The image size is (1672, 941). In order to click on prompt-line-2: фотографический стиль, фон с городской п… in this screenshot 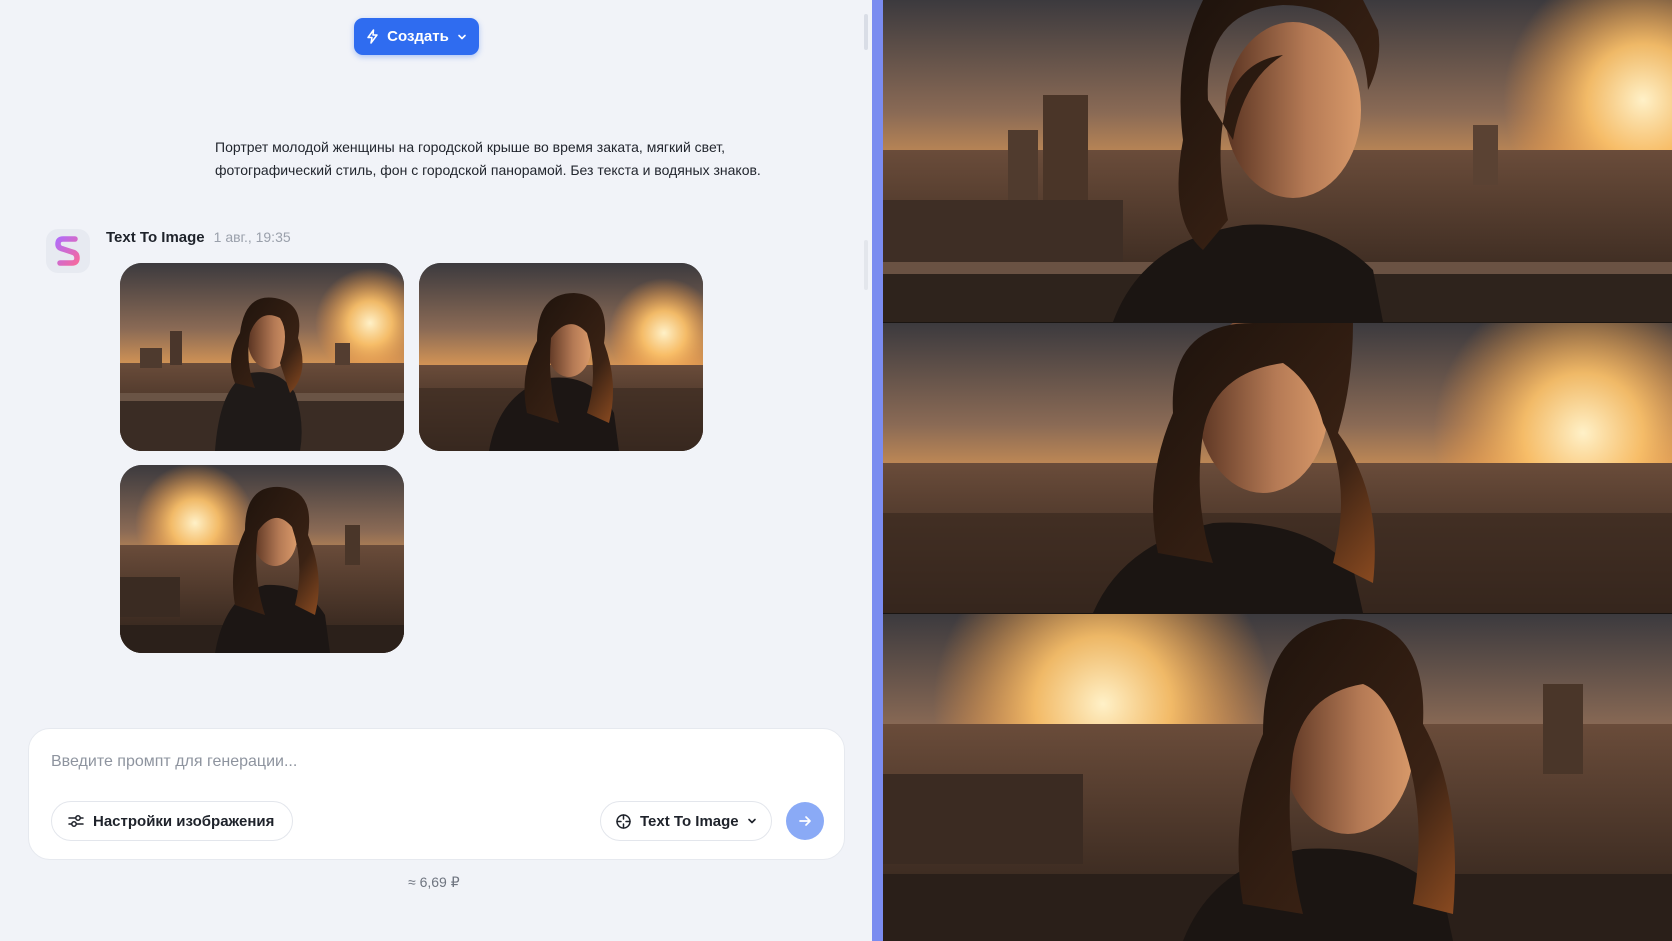, I will do `click(488, 170)`.